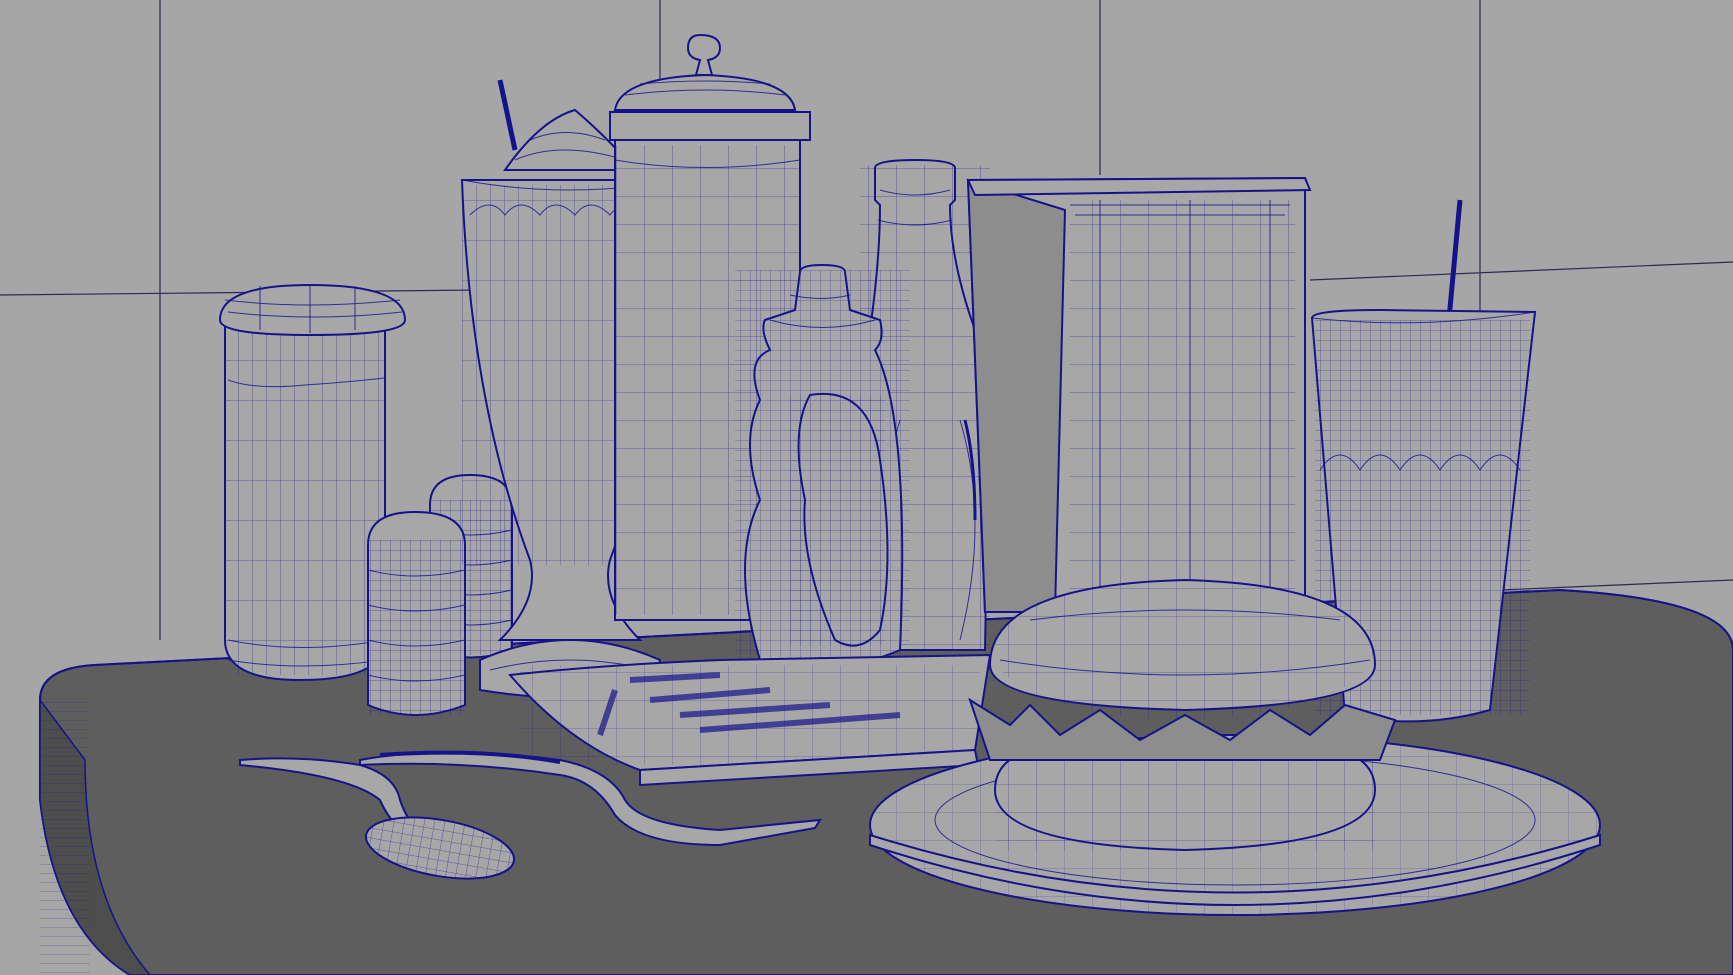 This screenshot has width=1733, height=975. Describe the element at coordinates (416, 613) in the screenshot. I see `salt-shaker` at that location.